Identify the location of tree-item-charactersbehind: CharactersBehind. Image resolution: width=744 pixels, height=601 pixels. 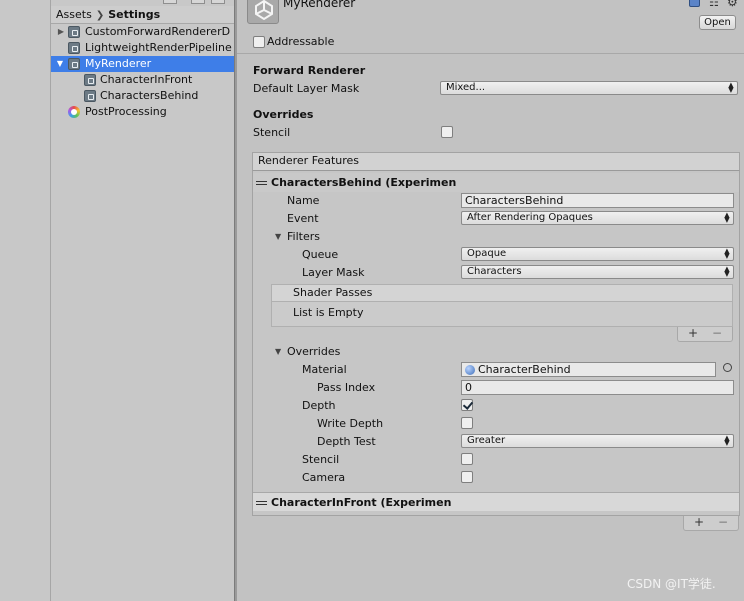
(142, 96).